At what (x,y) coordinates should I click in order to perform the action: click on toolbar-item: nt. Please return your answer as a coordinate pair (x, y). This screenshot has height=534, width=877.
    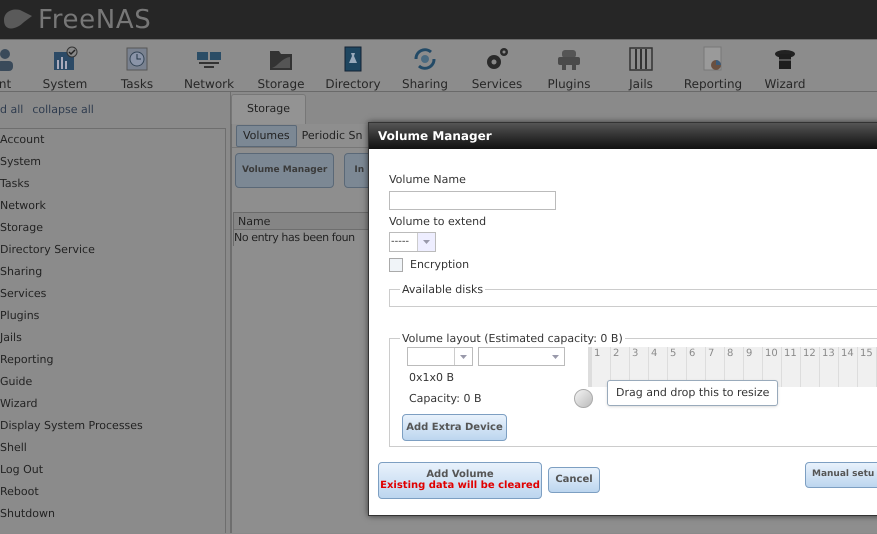
    Looking at the image, I should click on (14, 68).